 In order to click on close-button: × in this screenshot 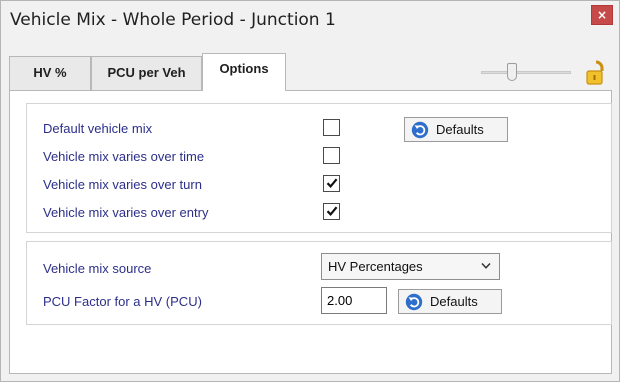, I will do `click(602, 15)`.